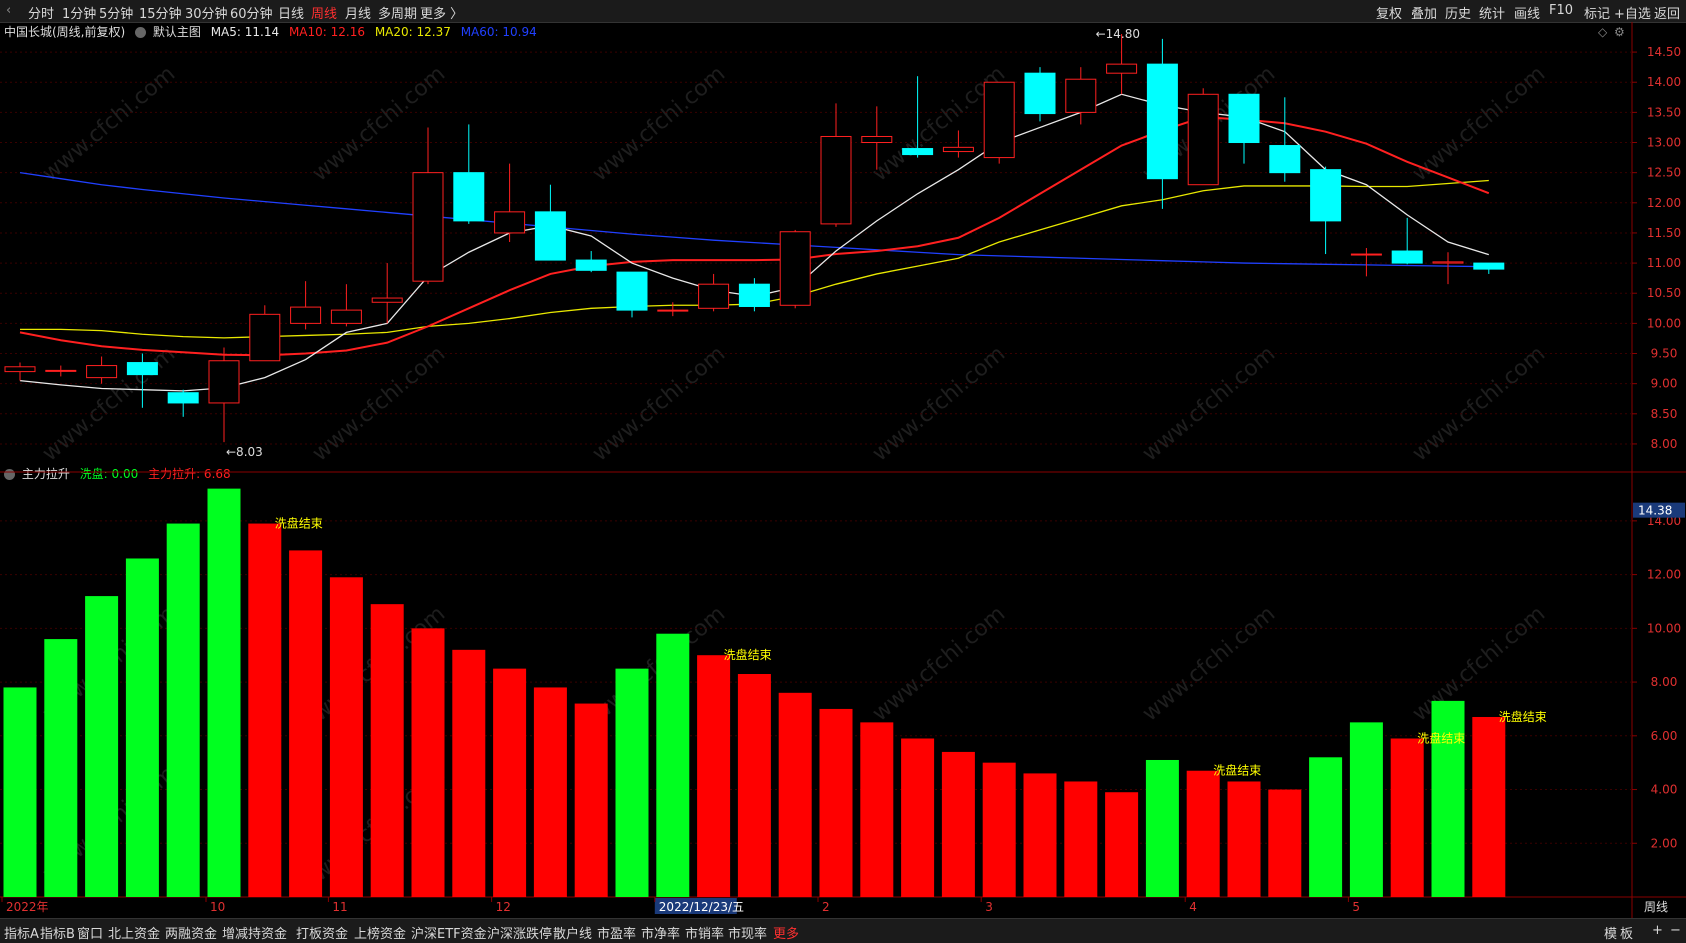 The height and width of the screenshot is (943, 1686). What do you see at coordinates (449, 932) in the screenshot?
I see `indicator-tab: 沪深ETF资金` at bounding box center [449, 932].